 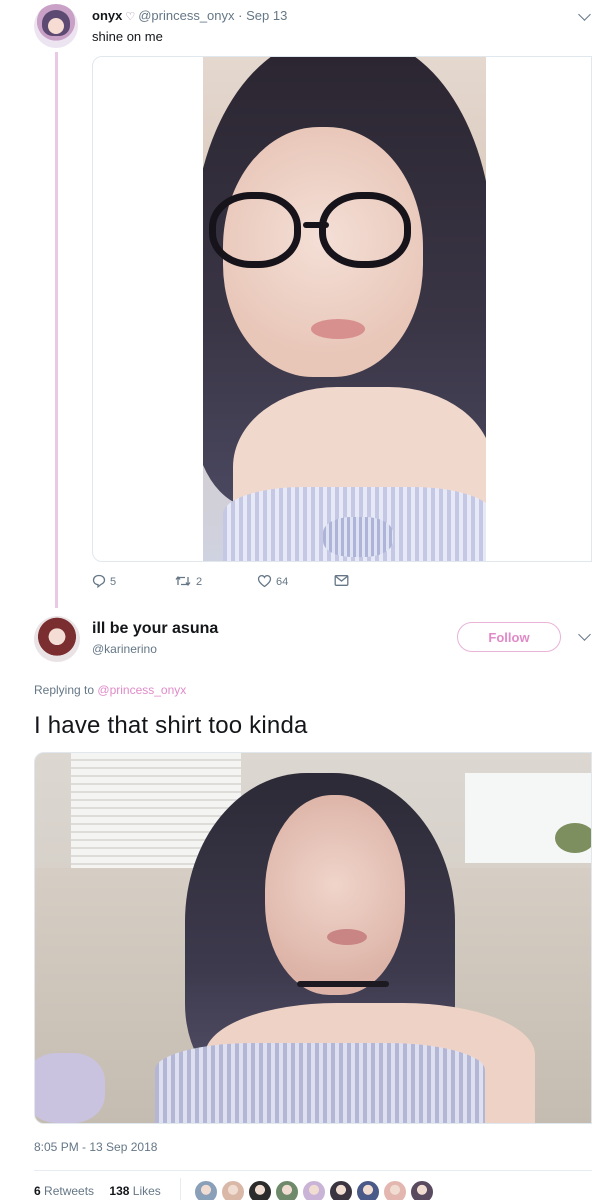 I want to click on tweet2-avatar, so click(x=57, y=639).